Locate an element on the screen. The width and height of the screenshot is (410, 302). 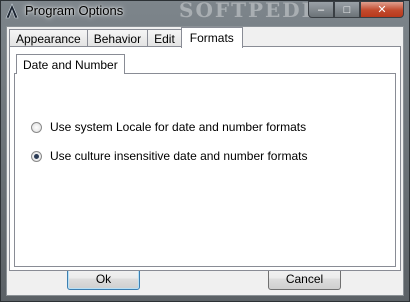
app-logo-icon is located at coordinates (12, 11).